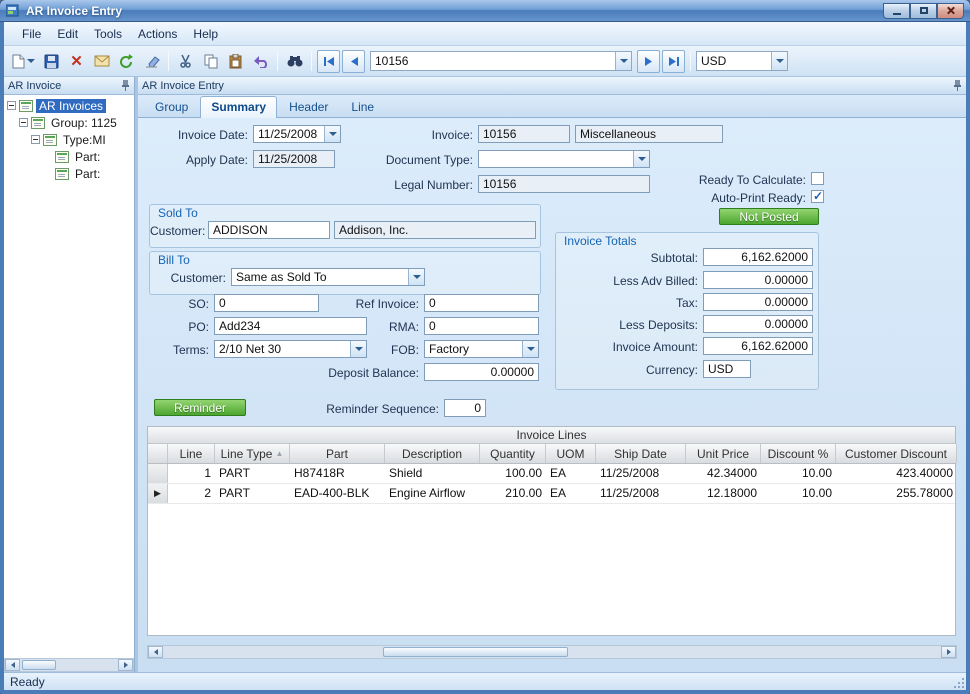 The height and width of the screenshot is (694, 970). What do you see at coordinates (896, 473) in the screenshot?
I see `cell-customer-discount: 423.40000` at bounding box center [896, 473].